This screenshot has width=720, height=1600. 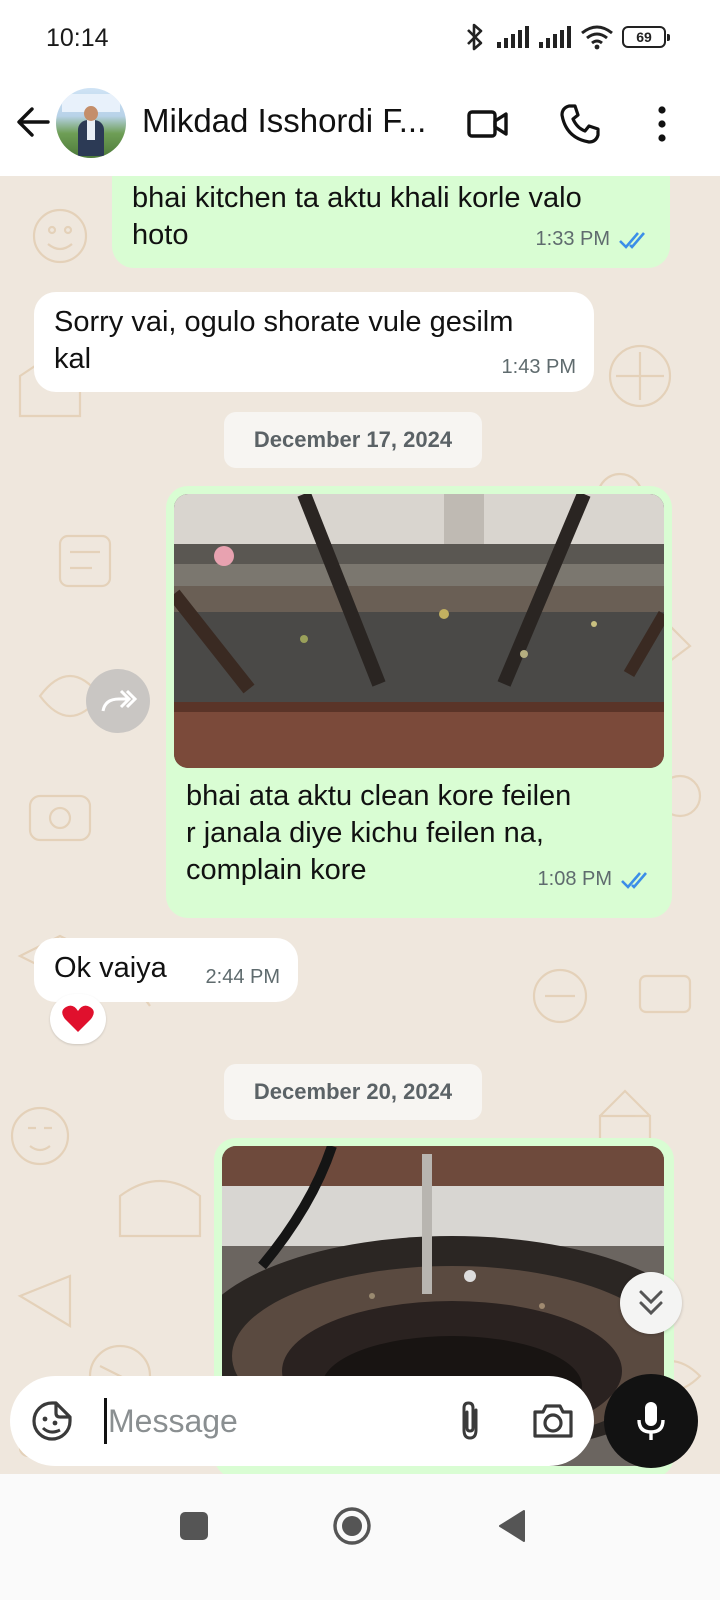 What do you see at coordinates (419, 631) in the screenshot?
I see `message-photo` at bounding box center [419, 631].